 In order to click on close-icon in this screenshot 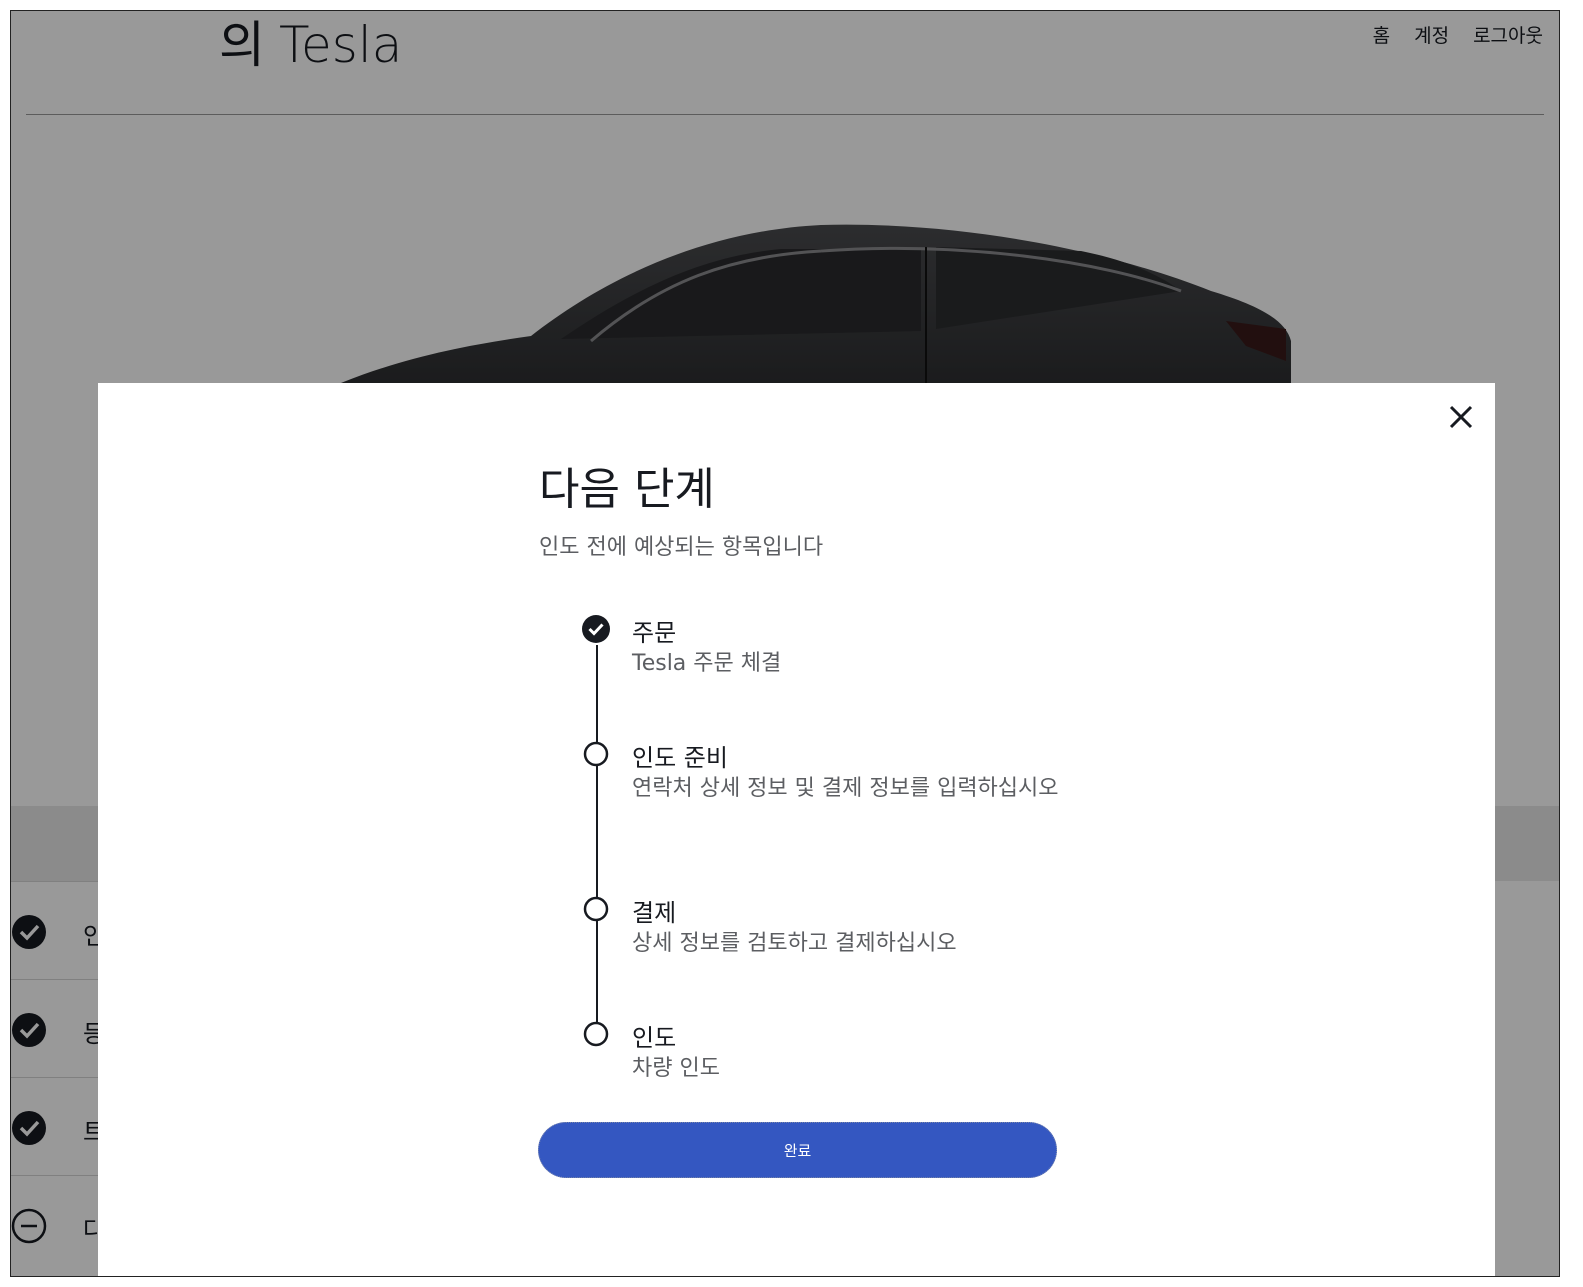, I will do `click(1461, 417)`.